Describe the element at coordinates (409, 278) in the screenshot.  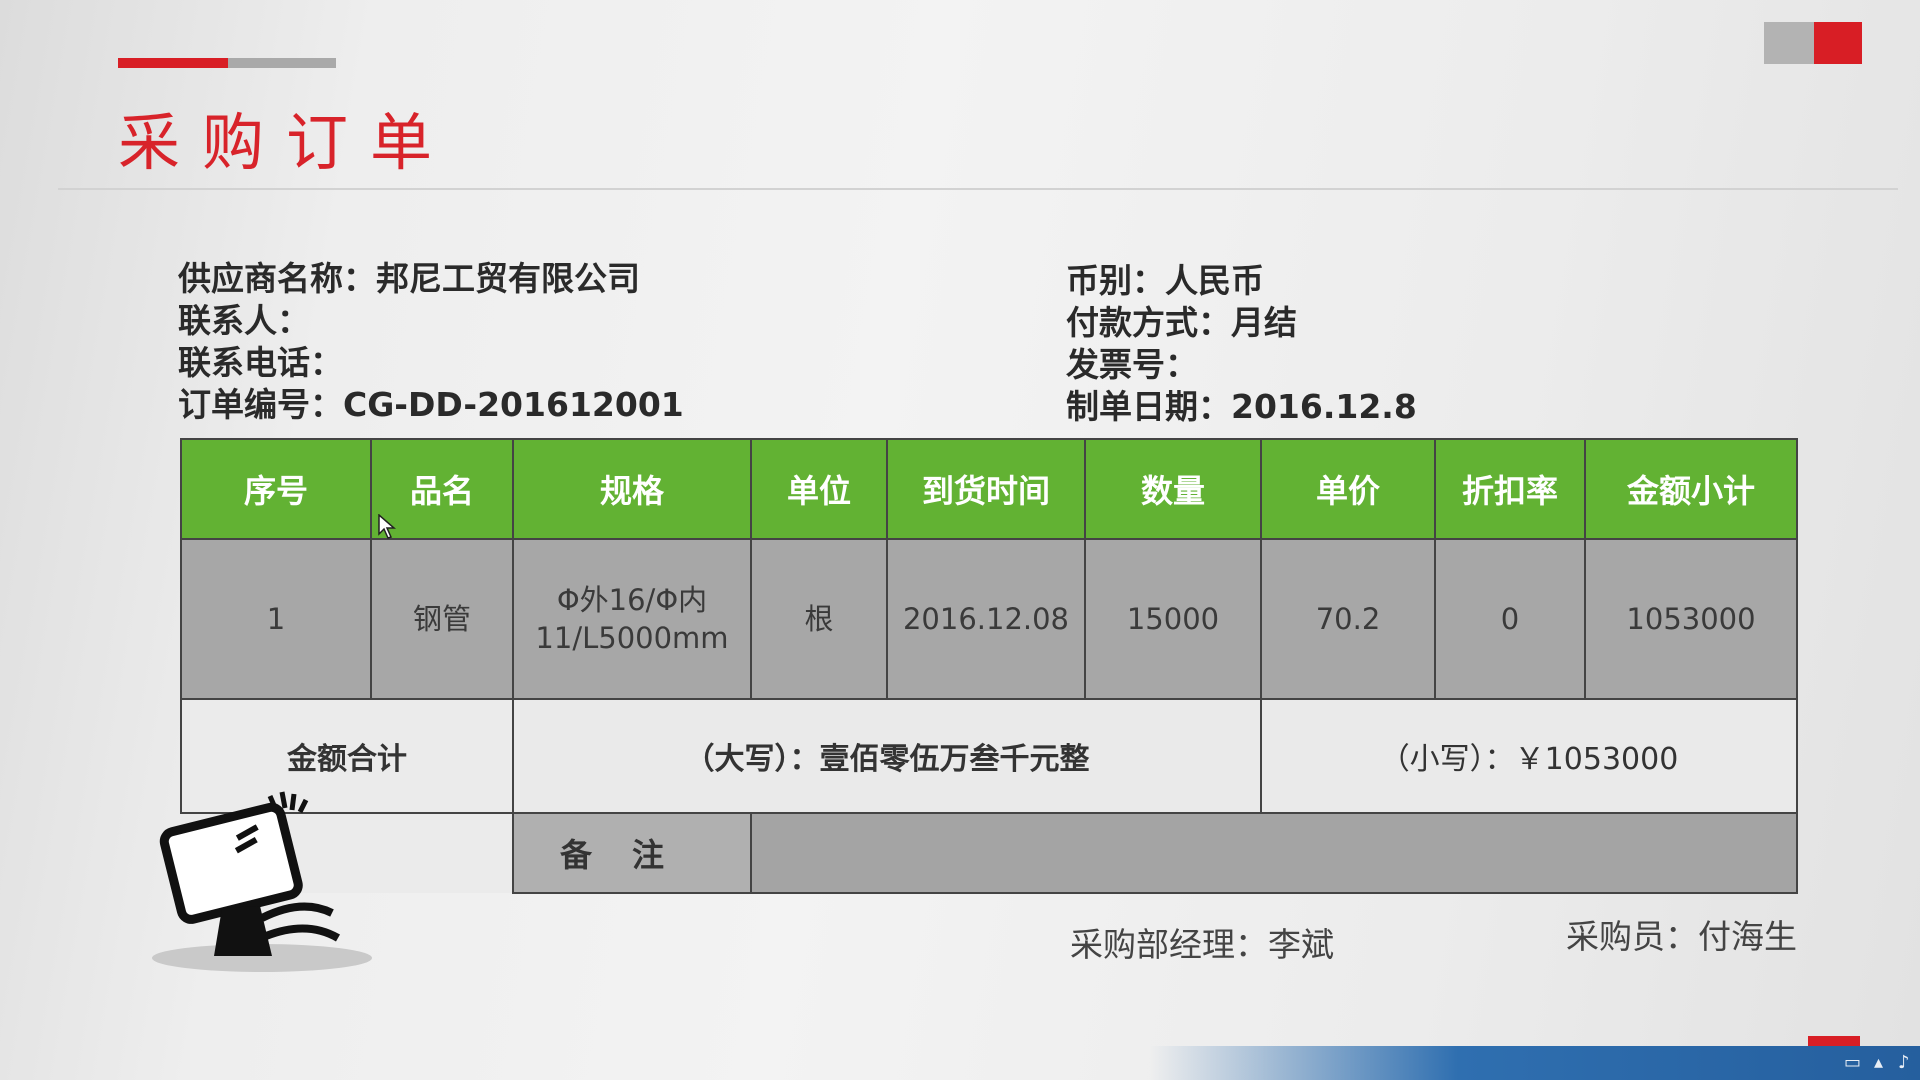
I see `supplier-name: 供应商名称：邦尼工贸有限公司` at that location.